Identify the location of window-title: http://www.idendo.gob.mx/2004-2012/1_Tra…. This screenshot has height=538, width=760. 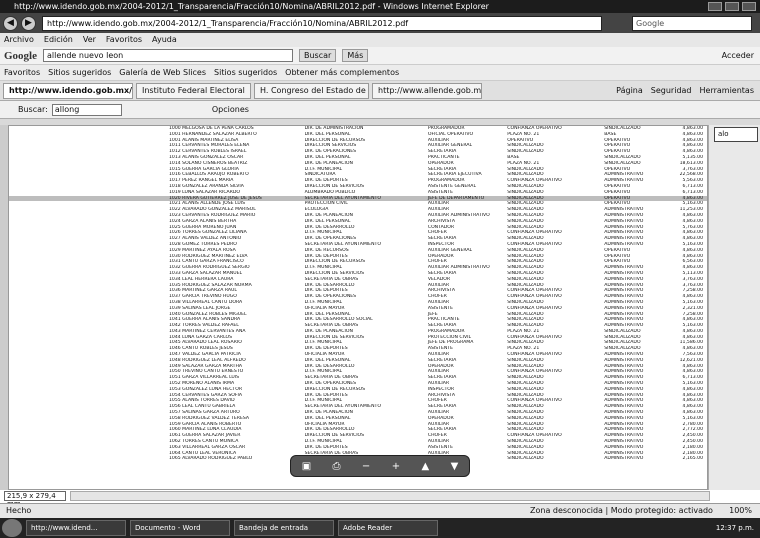
(251, 6).